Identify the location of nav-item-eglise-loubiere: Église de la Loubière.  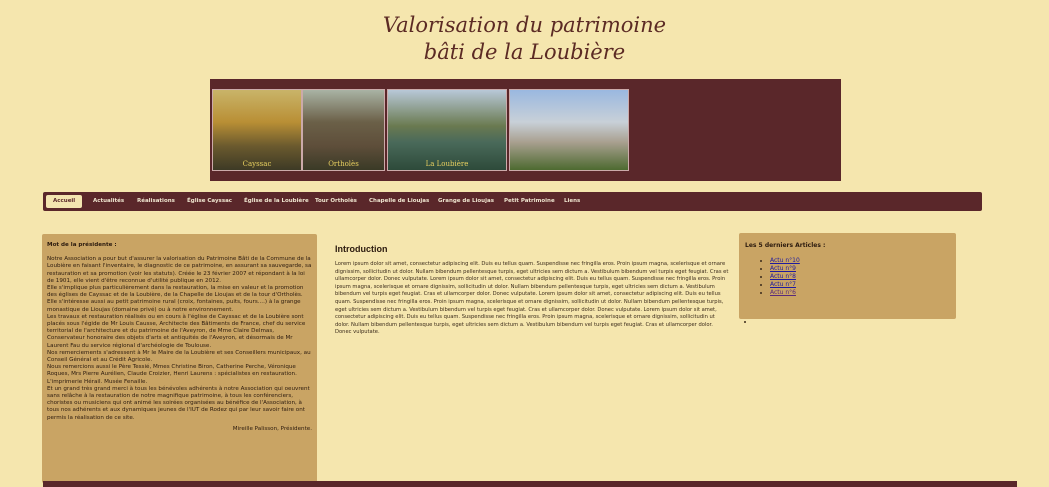
(276, 201).